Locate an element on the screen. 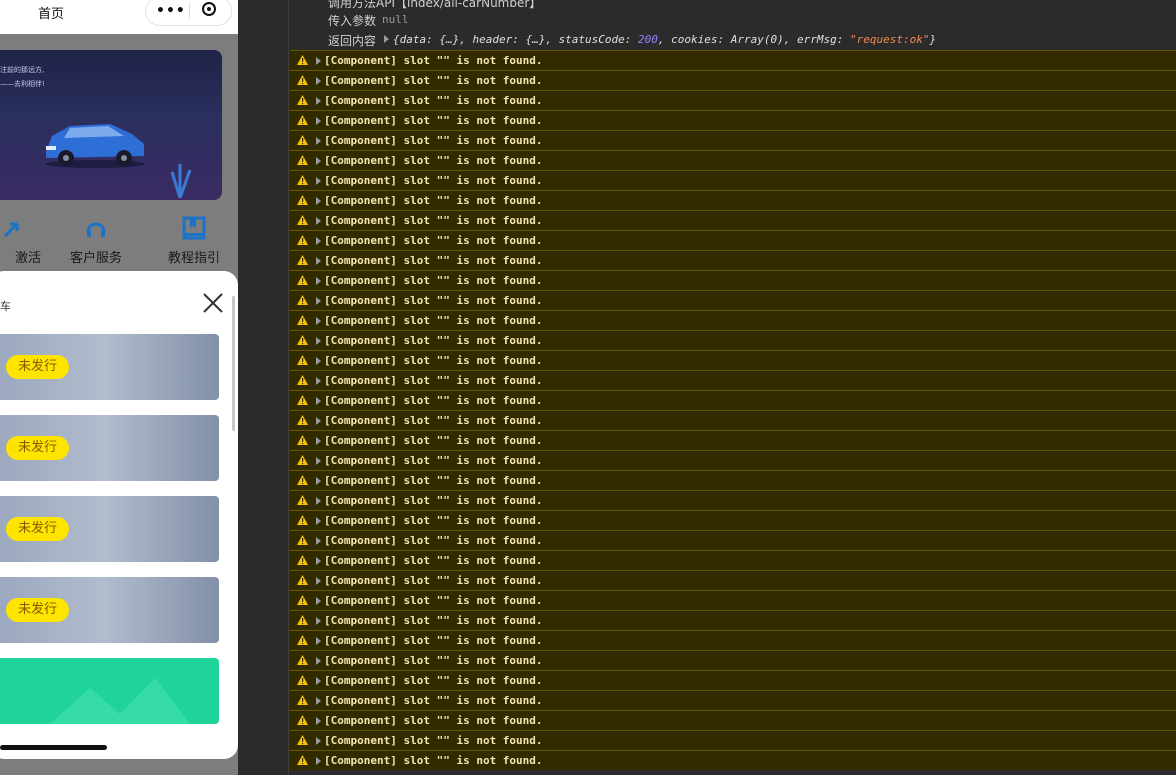 The width and height of the screenshot is (1176, 775). panel-divider is located at coordinates (288, 387).